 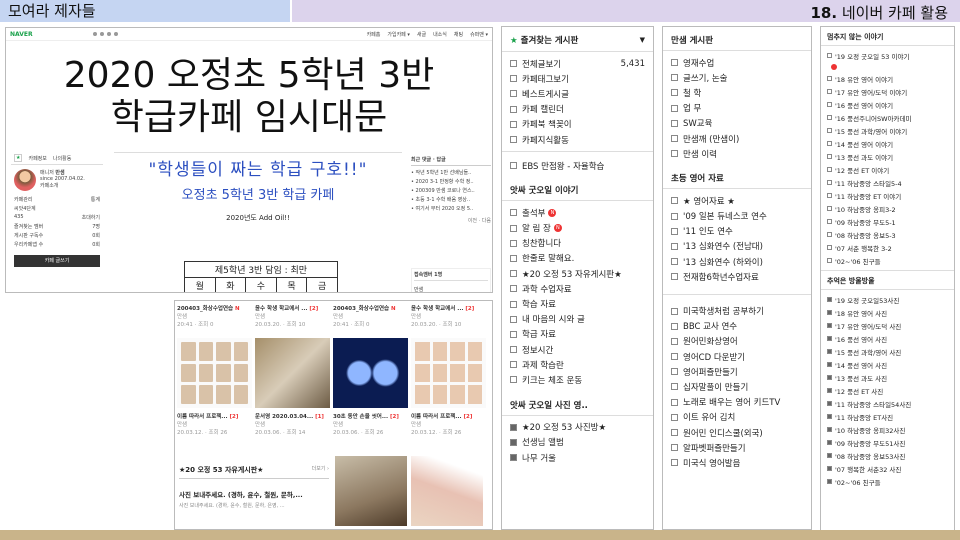 What do you see at coordinates (577, 334) in the screenshot?
I see `board-item: 학급 자료` at bounding box center [577, 334].